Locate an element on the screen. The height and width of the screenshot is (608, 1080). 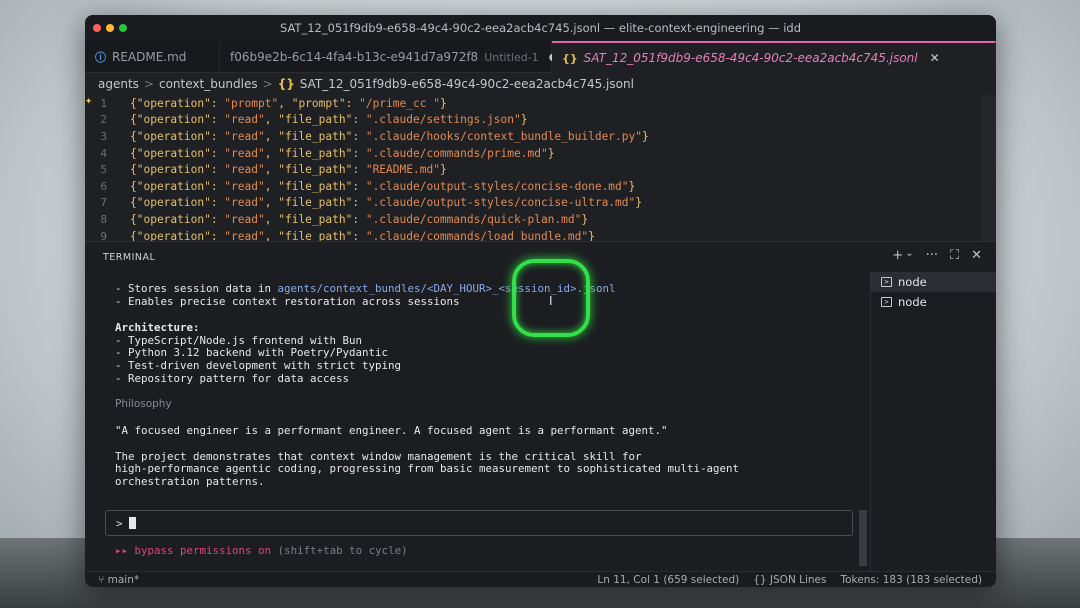
tab-readme: ⓘ README.md is located at coordinates (152, 57).